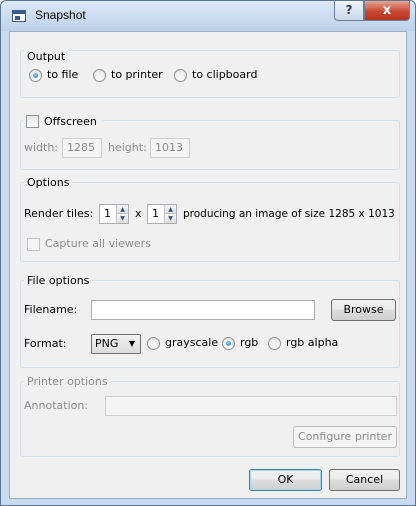 This screenshot has height=506, width=416. I want to click on offscreen-checkbox, so click(32, 121).